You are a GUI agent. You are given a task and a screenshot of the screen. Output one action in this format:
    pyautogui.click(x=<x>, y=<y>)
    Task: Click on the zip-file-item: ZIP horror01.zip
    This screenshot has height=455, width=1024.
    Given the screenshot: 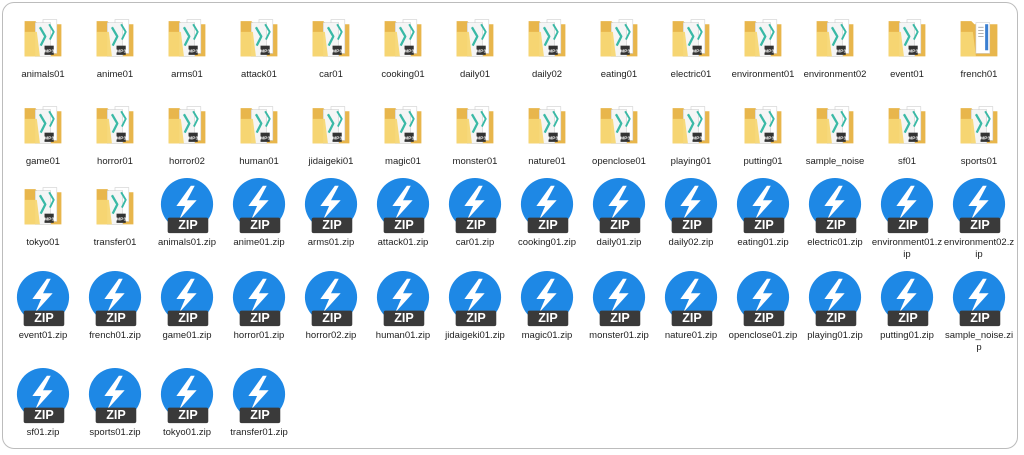 What is the action you would take?
    pyautogui.click(x=259, y=318)
    